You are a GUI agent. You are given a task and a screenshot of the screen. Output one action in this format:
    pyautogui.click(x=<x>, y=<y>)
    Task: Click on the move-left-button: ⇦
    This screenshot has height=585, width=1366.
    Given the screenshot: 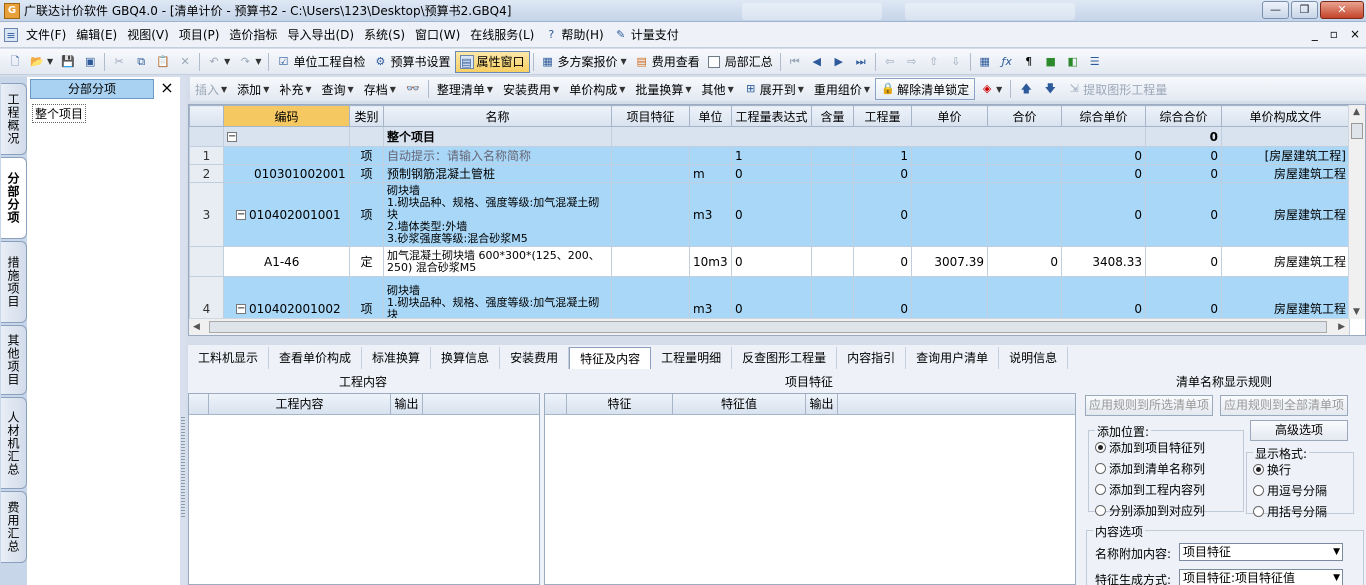 What is the action you would take?
    pyautogui.click(x=890, y=62)
    